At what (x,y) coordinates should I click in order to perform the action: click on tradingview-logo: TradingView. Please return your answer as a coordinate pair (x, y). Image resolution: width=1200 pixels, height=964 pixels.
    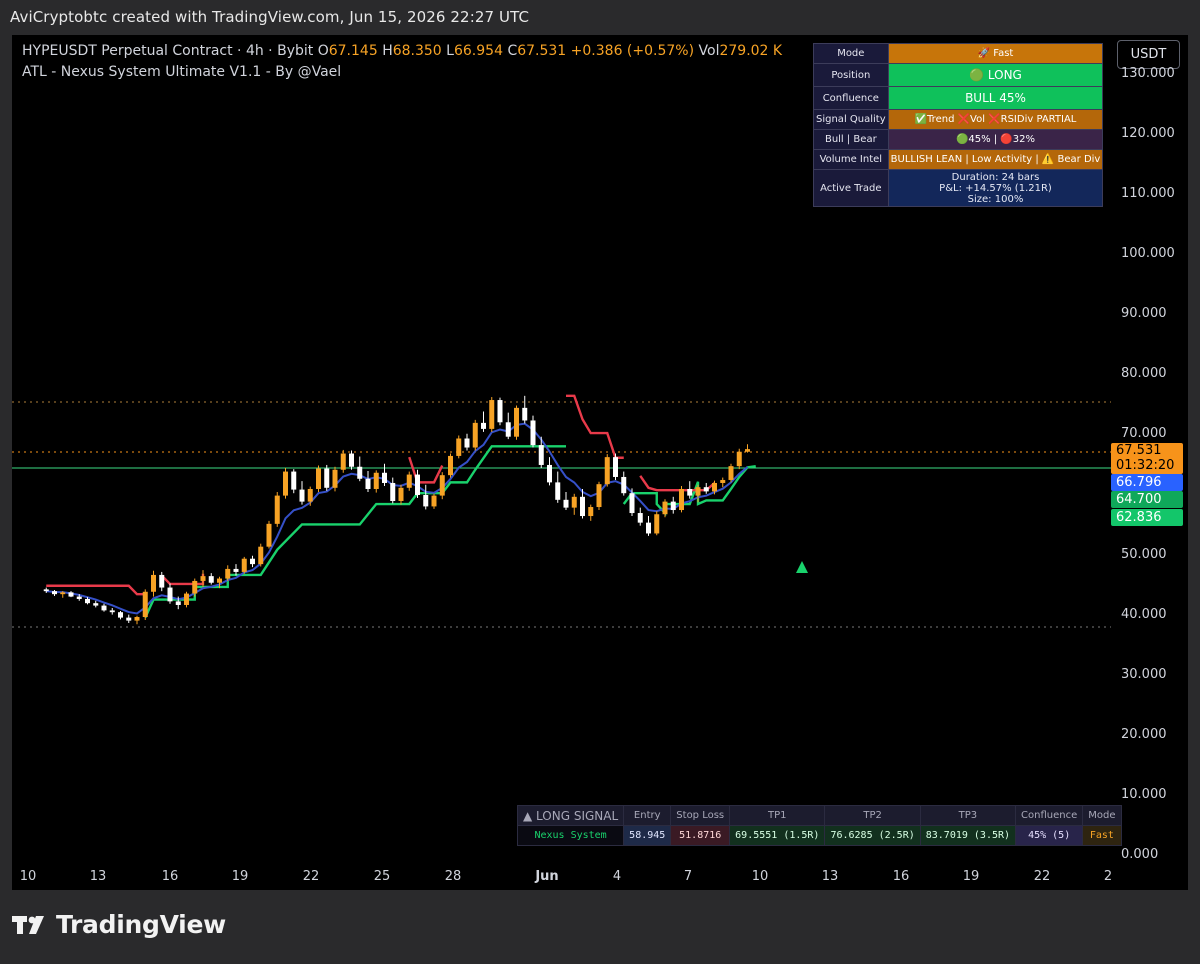
    Looking at the image, I should click on (119, 924).